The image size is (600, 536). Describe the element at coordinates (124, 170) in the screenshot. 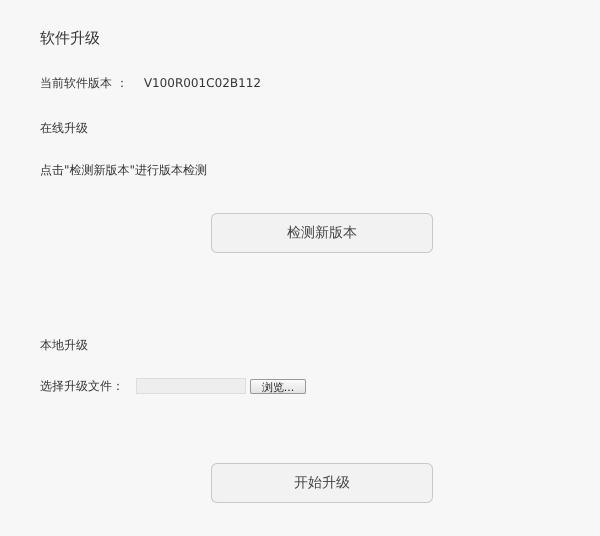

I see `hint-text: 点击"检测新版本"进行版本检测` at that location.